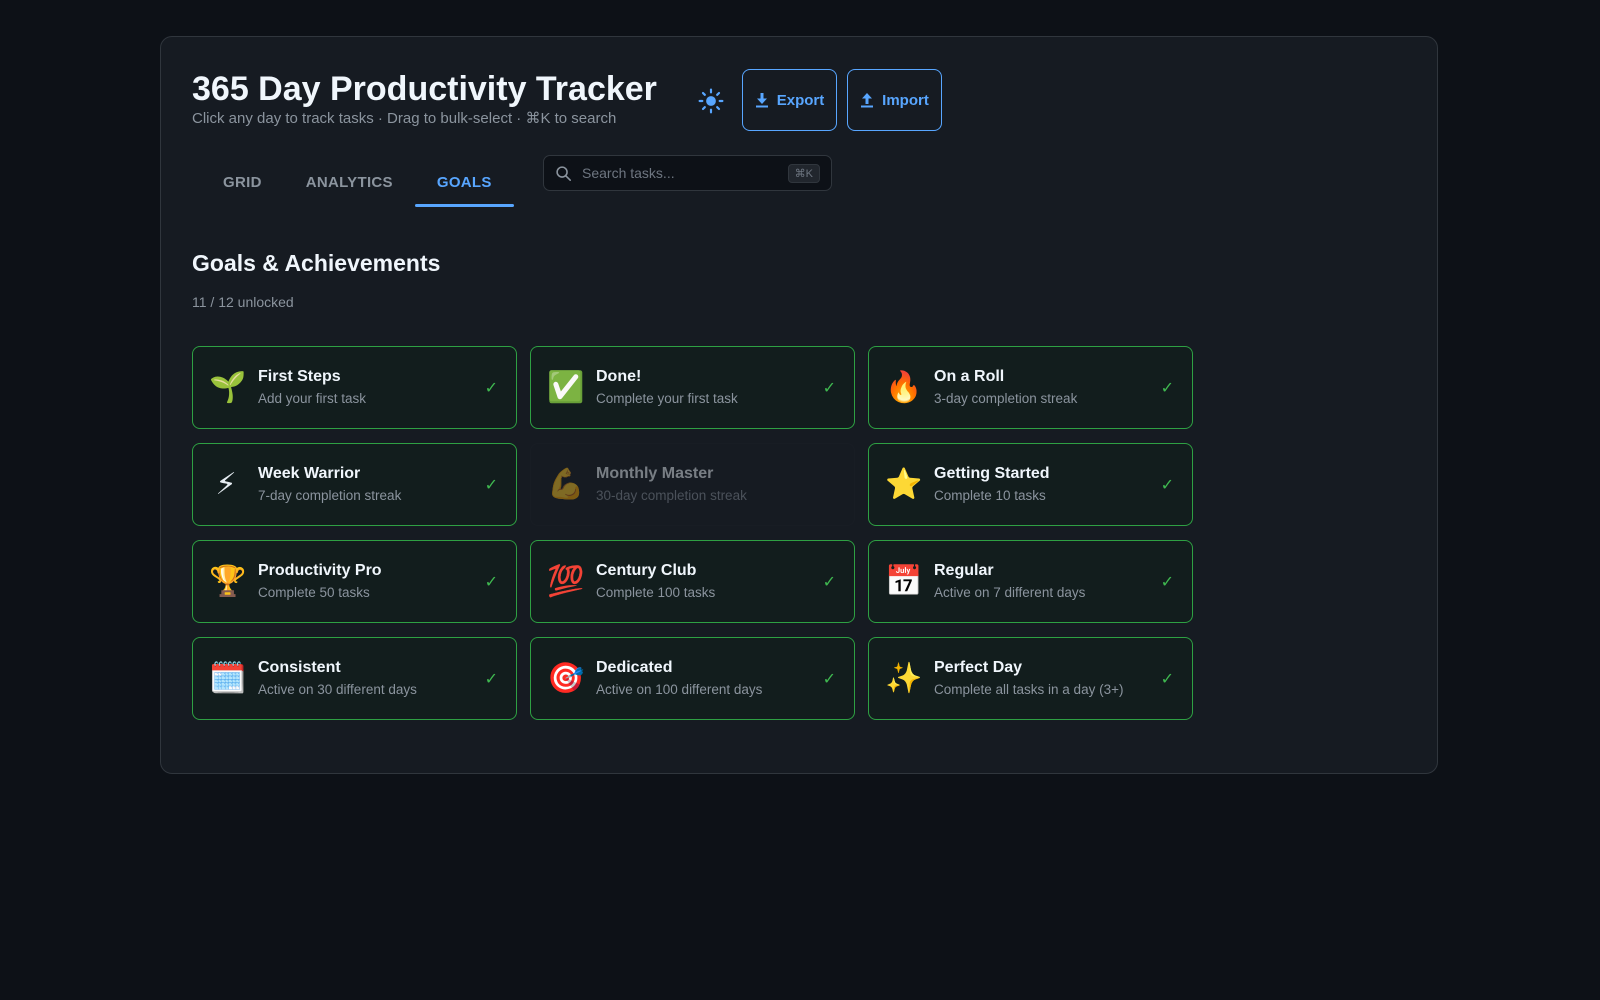 This screenshot has width=1600, height=1000. I want to click on sparkles-icon: ✨, so click(904, 678).